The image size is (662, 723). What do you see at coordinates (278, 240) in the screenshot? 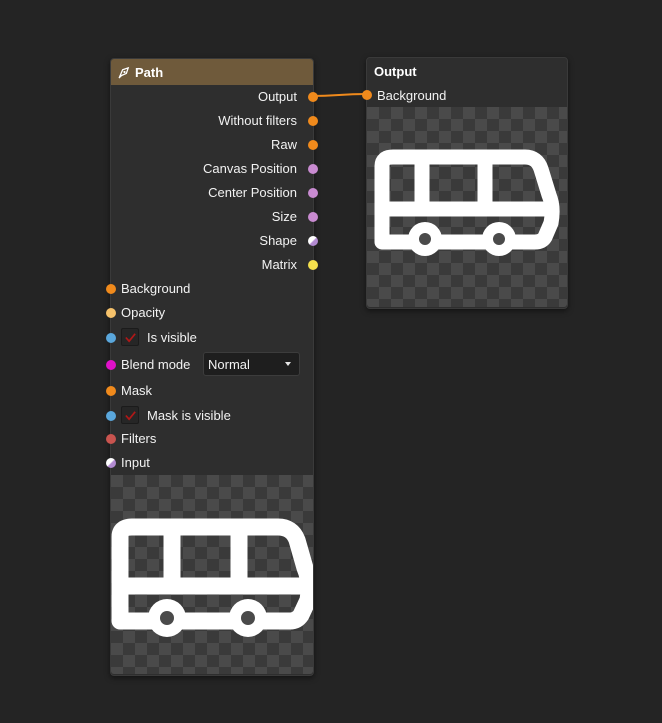
I see `output-shape: Shape` at bounding box center [278, 240].